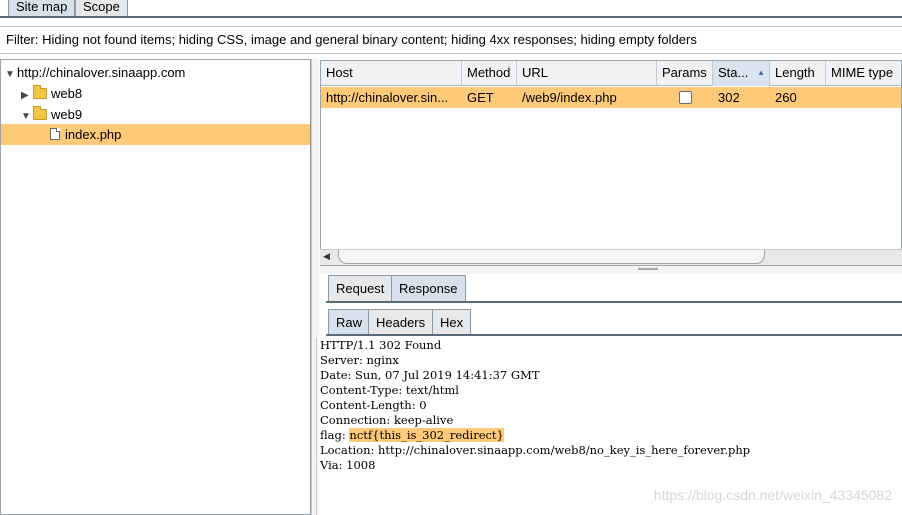  I want to click on cell-url: /web9/index.php, so click(569, 97).